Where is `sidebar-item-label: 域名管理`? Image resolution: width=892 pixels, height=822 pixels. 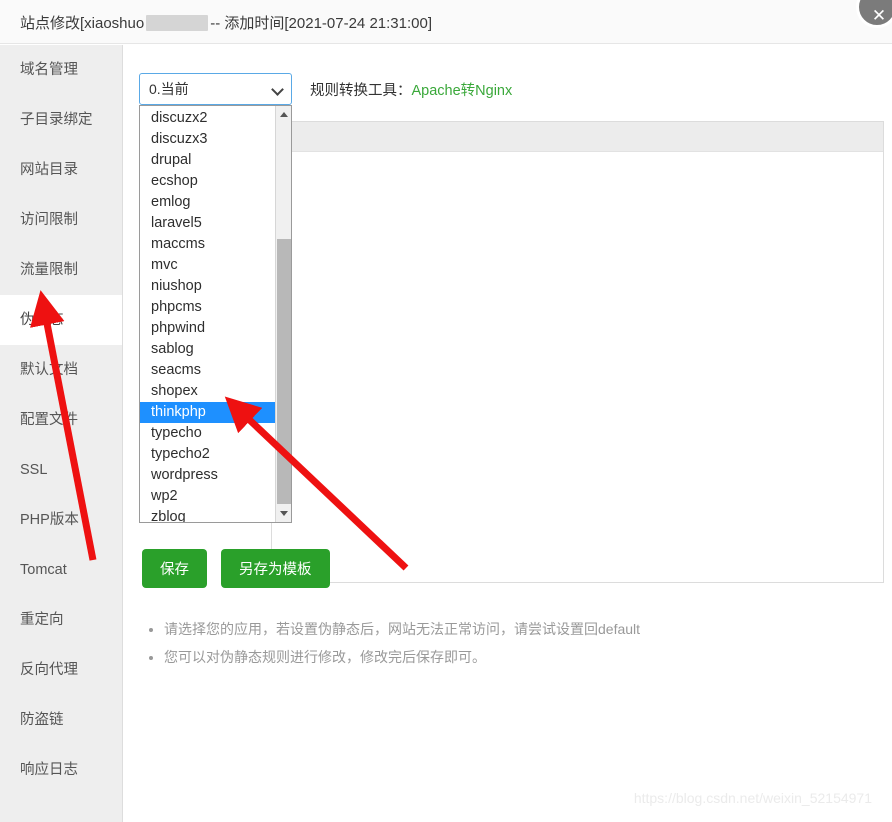 sidebar-item-label: 域名管理 is located at coordinates (49, 70).